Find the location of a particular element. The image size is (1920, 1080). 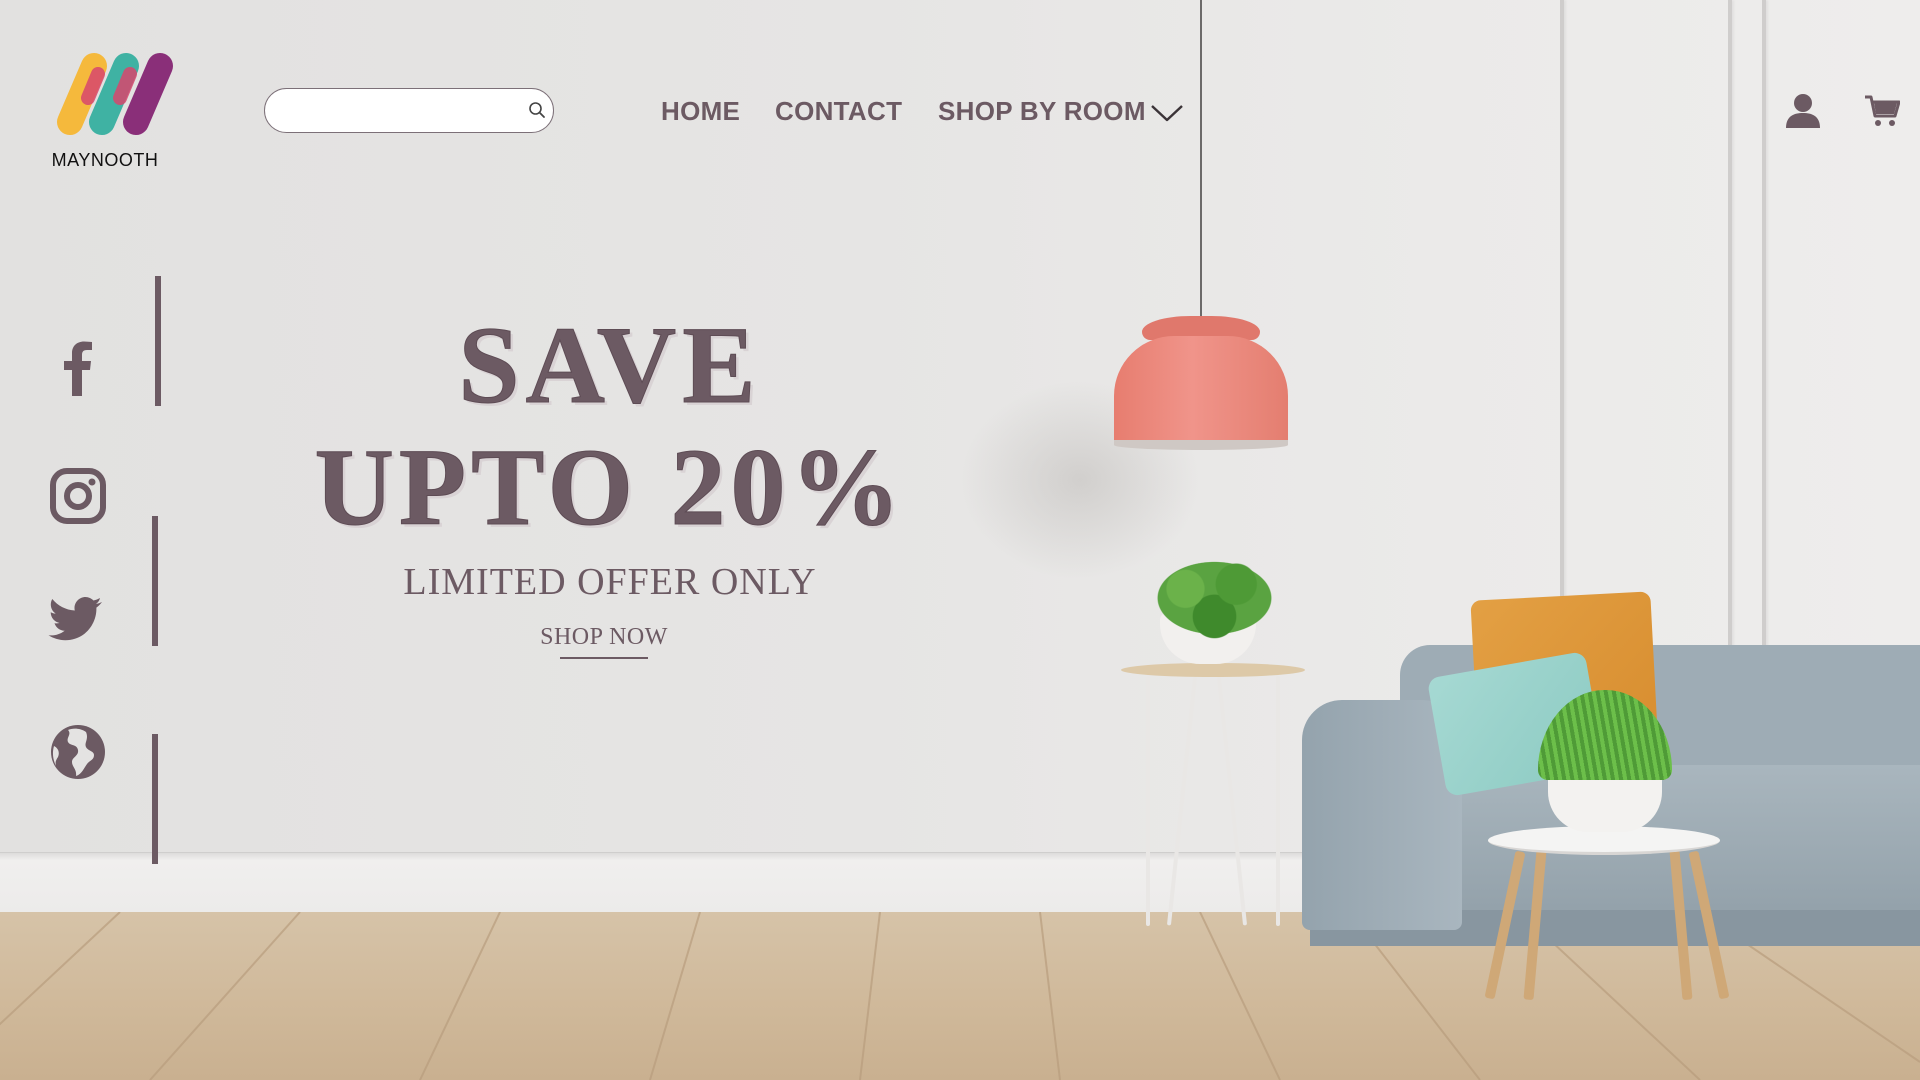

search-bar is located at coordinates (409, 110).